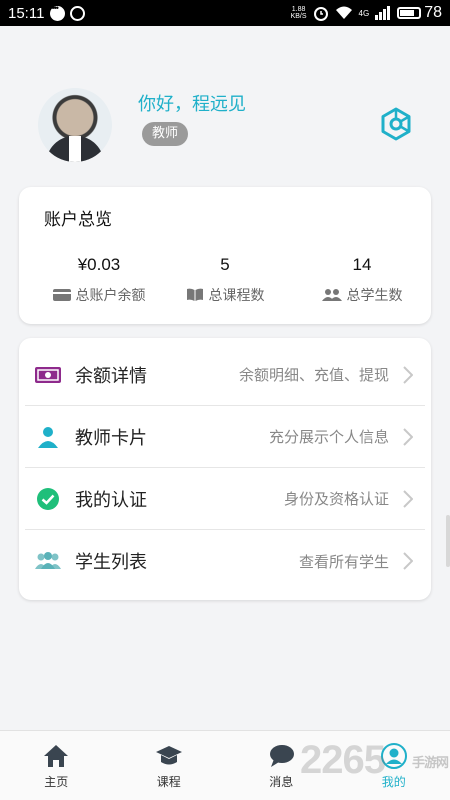 This screenshot has width=450, height=800. I want to click on alarm-icon, so click(320, 14).